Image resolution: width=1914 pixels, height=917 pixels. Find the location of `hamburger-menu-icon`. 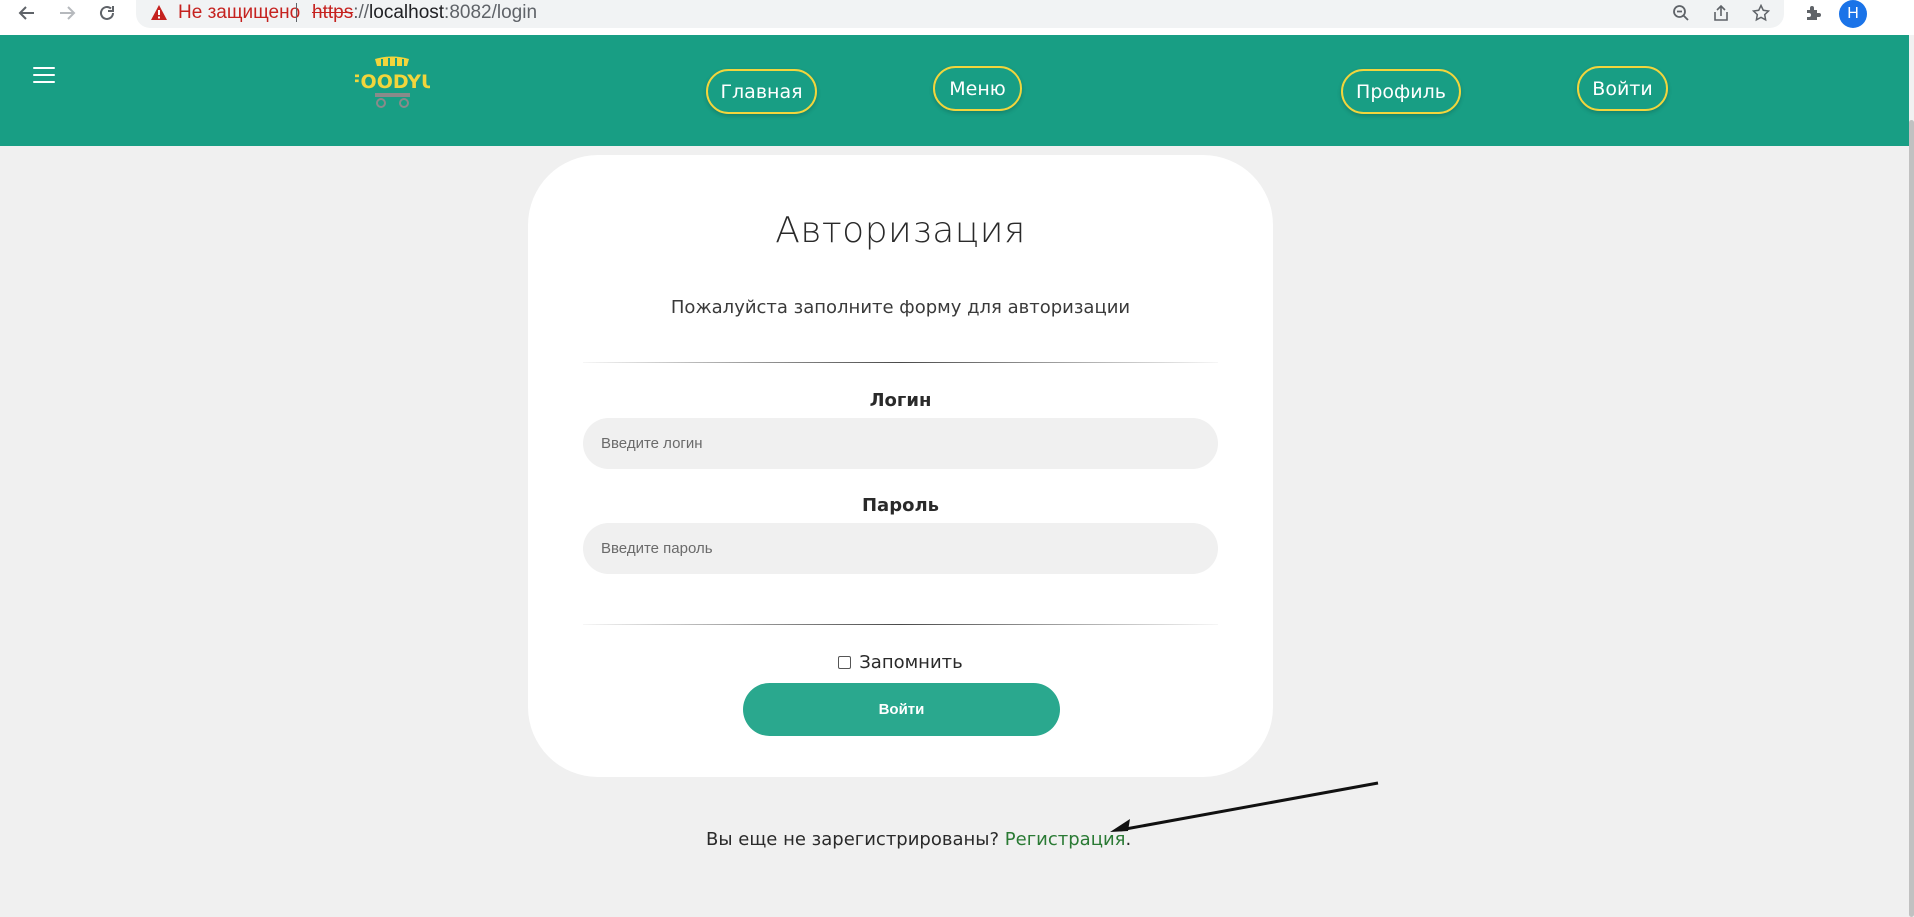

hamburger-menu-icon is located at coordinates (44, 75).